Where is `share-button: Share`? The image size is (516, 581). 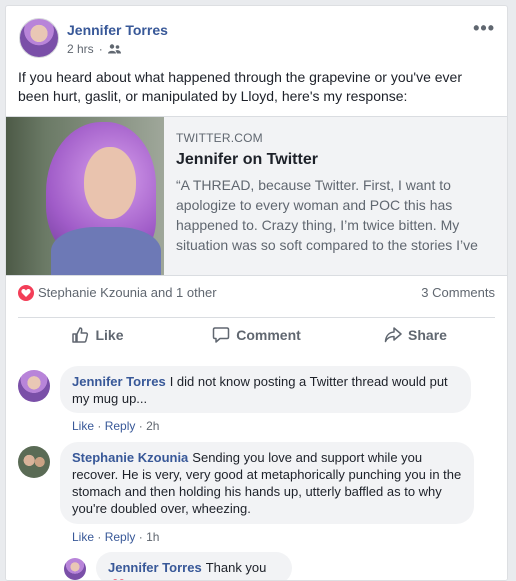
share-button: Share is located at coordinates (415, 335).